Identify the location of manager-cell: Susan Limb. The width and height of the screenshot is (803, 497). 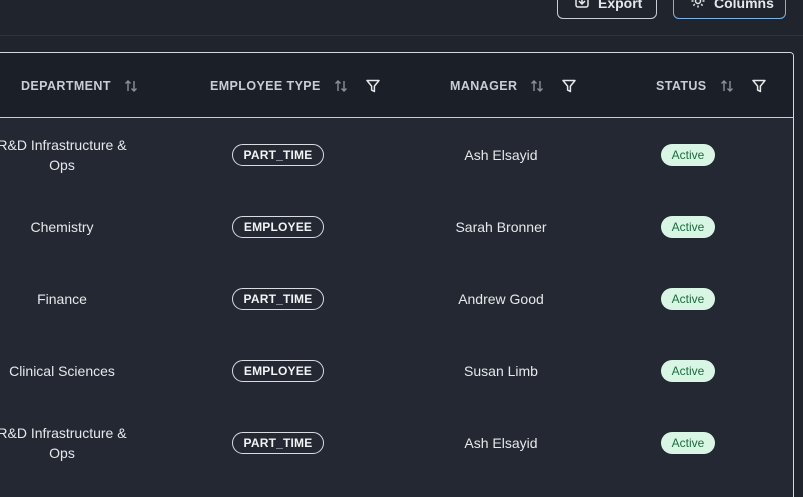
(501, 371).